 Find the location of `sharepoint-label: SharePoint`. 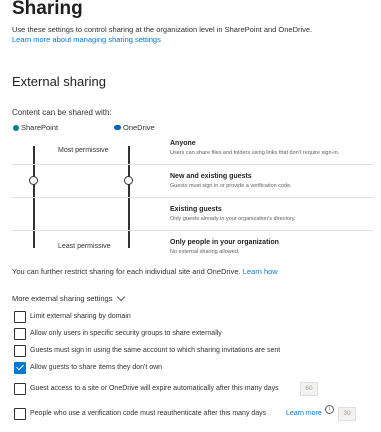

sharepoint-label: SharePoint is located at coordinates (40, 127).